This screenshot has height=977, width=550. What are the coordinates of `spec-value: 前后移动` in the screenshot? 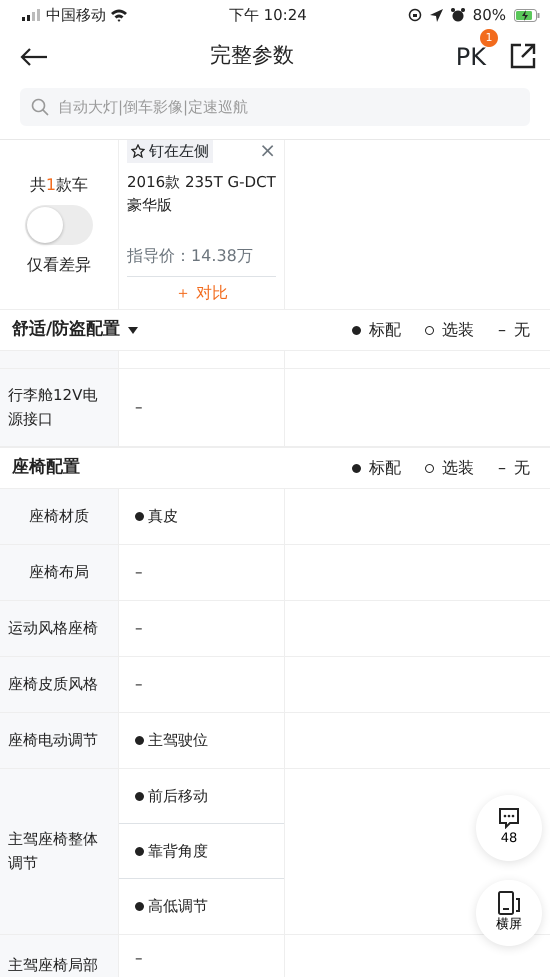 It's located at (178, 796).